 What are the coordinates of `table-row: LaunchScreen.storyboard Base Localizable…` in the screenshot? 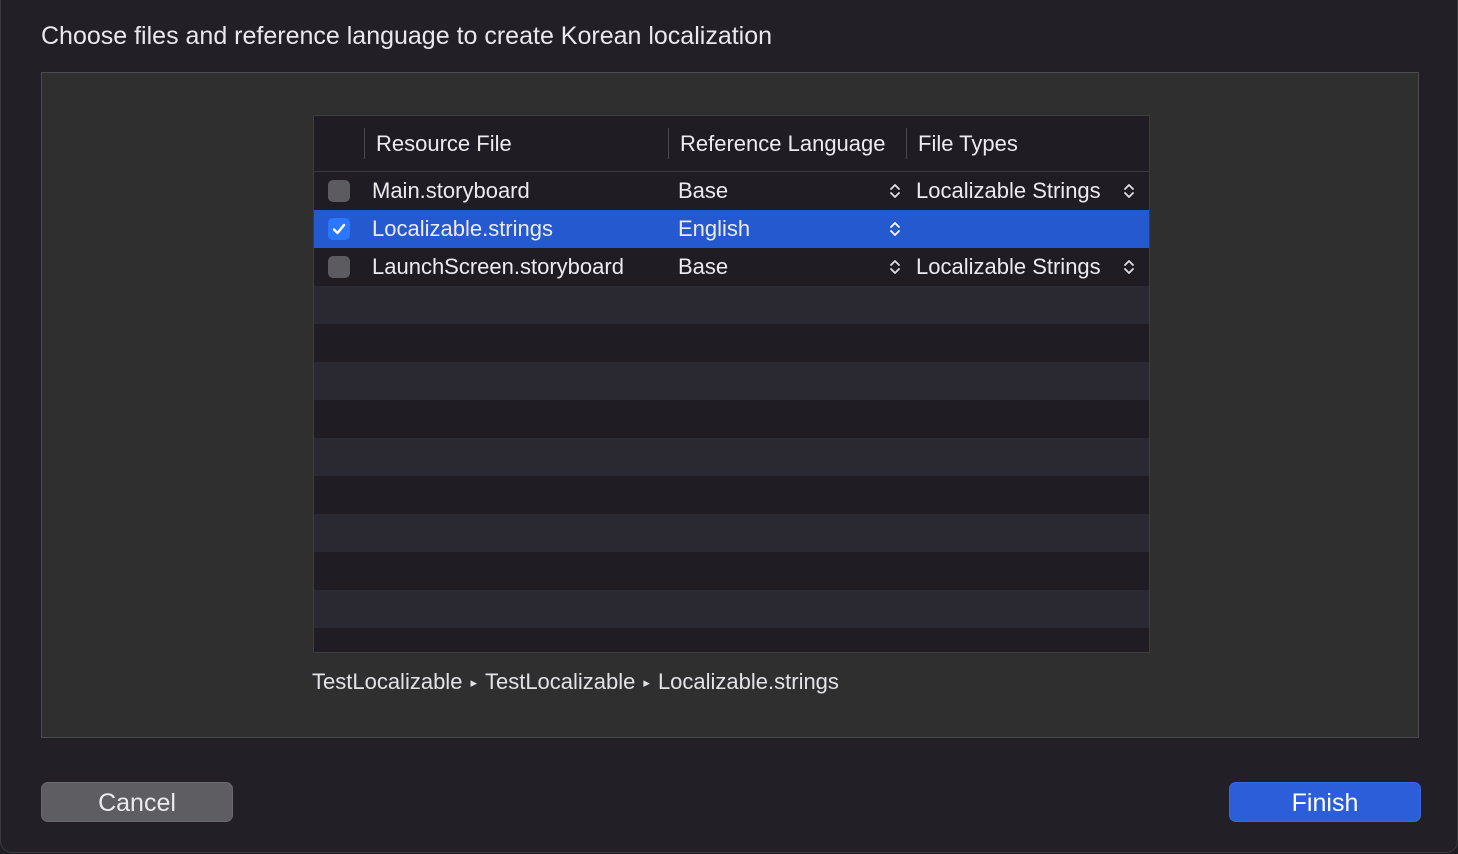 It's located at (731, 267).